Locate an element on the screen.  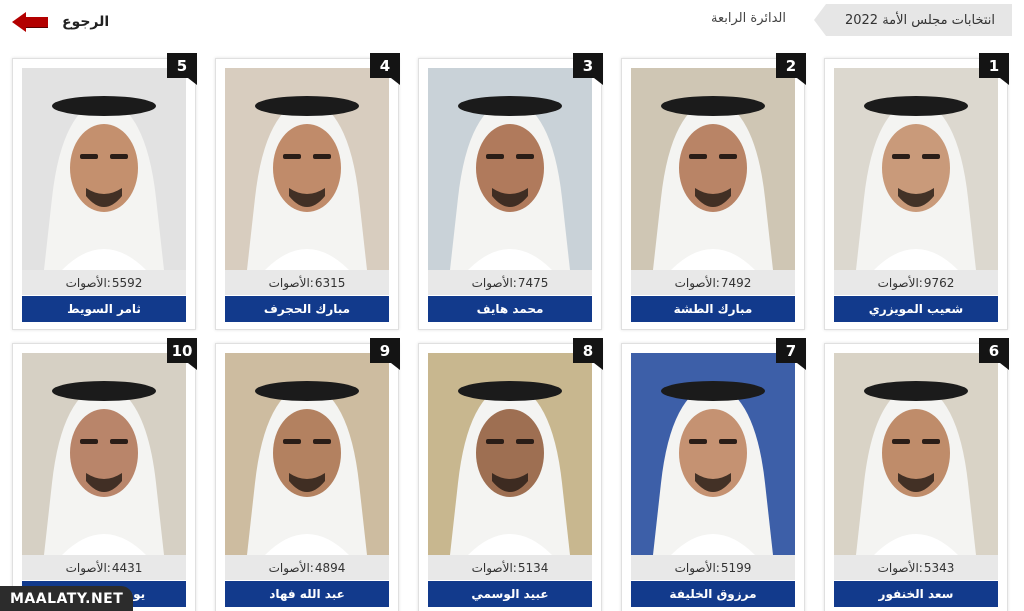
votes-bar: الأصوات: 4894 is located at coordinates (307, 567).